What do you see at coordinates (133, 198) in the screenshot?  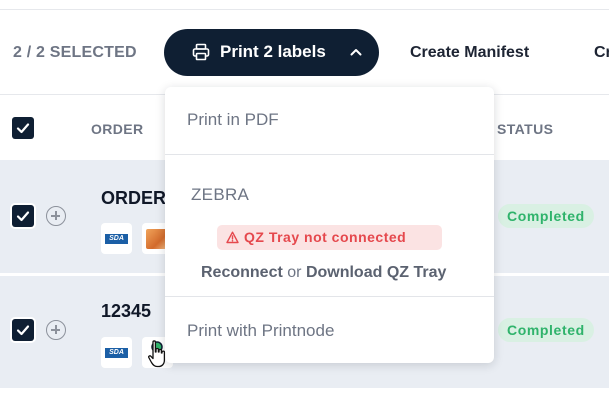 I see `order-number: ORDER` at bounding box center [133, 198].